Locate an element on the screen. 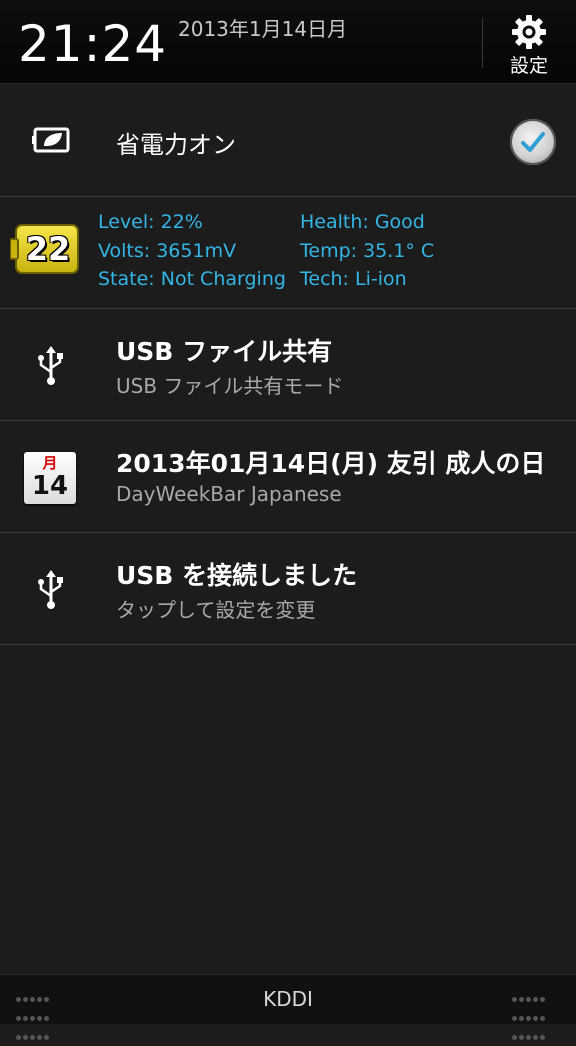 The height and width of the screenshot is (1046, 576). right-drag-handle is located at coordinates (529, 1017).